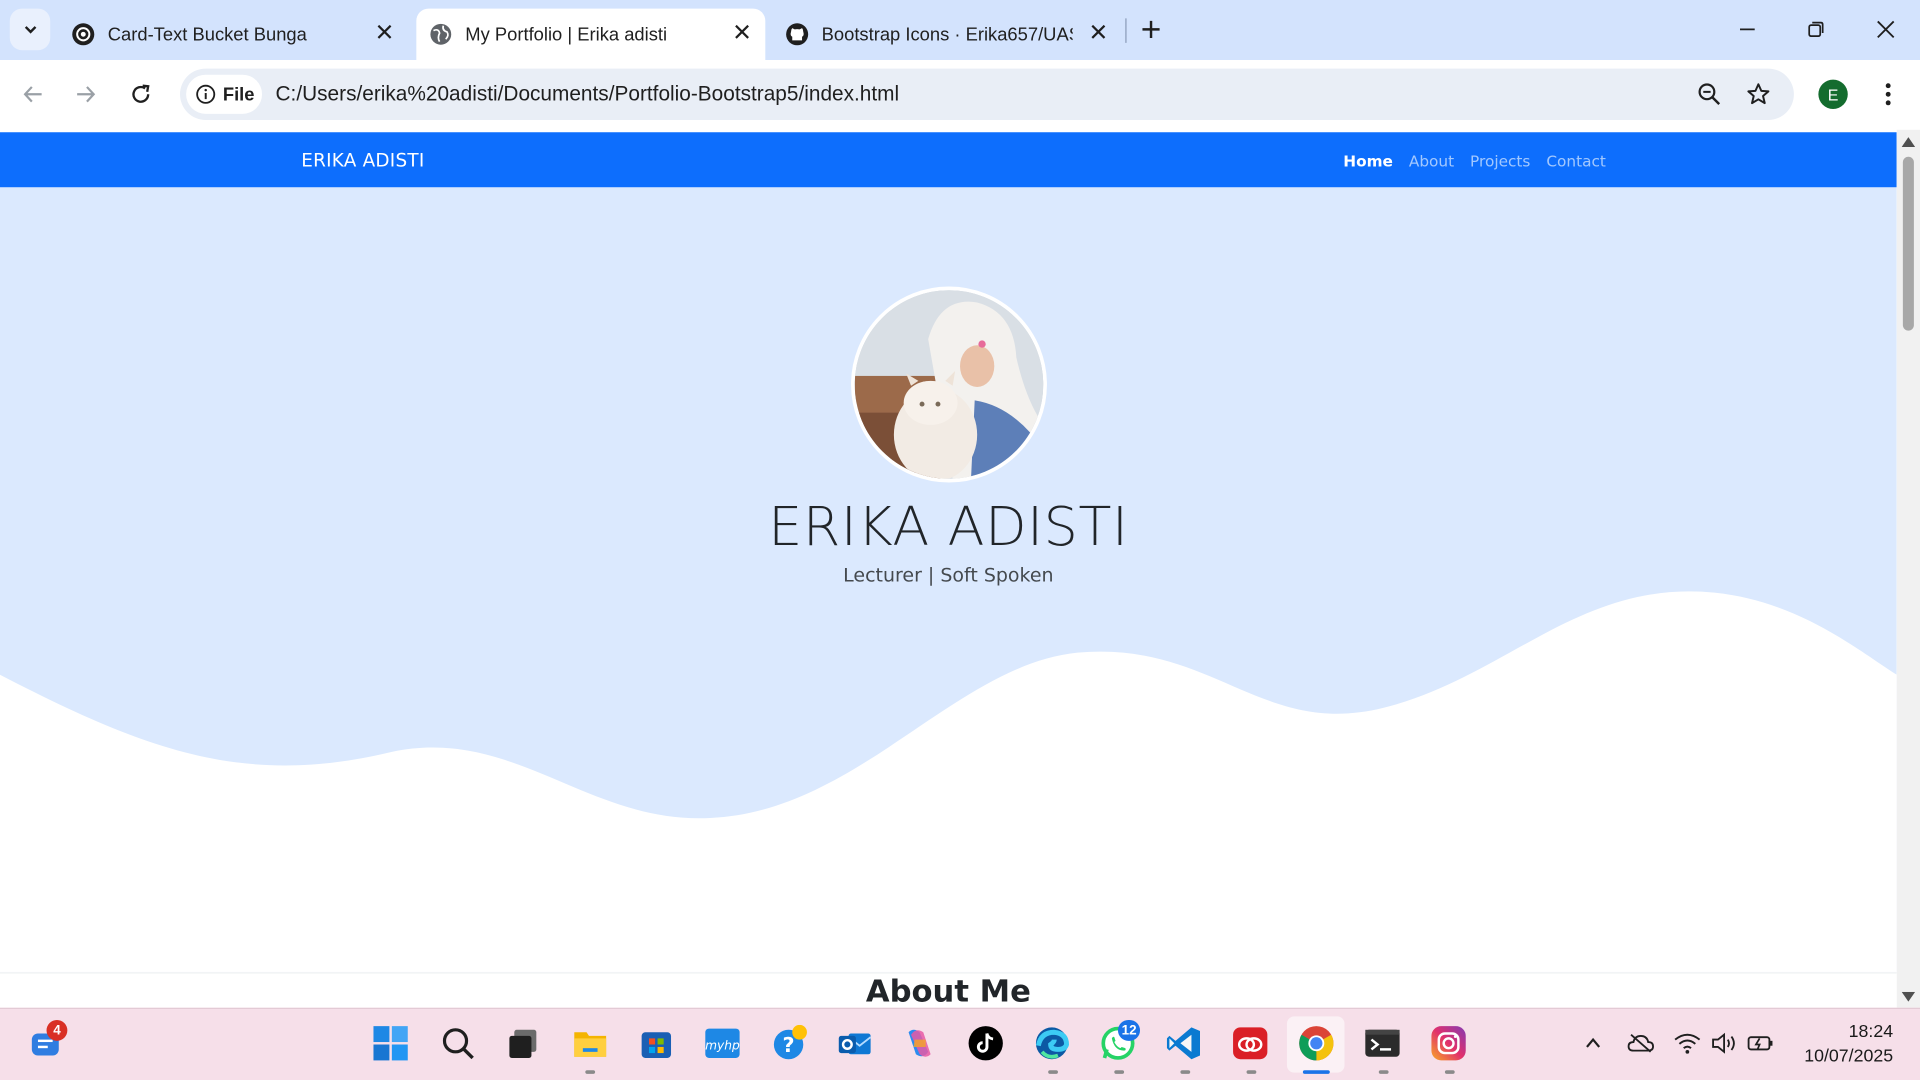 This screenshot has height=1080, width=1920. What do you see at coordinates (390, 1043) in the screenshot?
I see `windows-start-icon` at bounding box center [390, 1043].